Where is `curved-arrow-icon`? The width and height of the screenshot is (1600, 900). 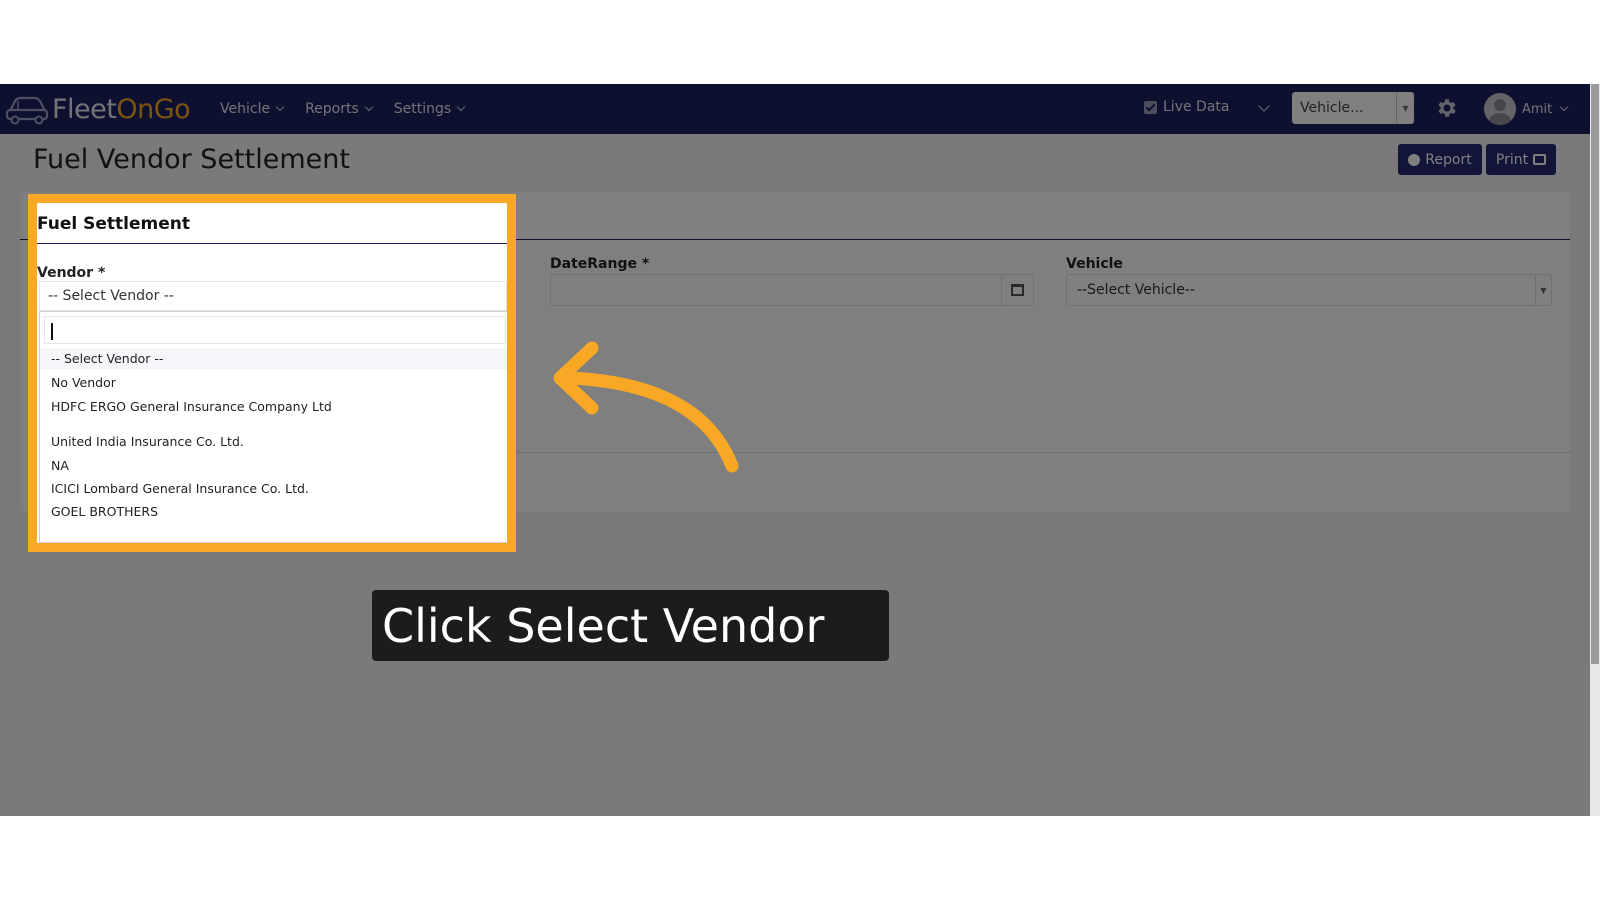
curved-arrow-icon is located at coordinates (646, 407).